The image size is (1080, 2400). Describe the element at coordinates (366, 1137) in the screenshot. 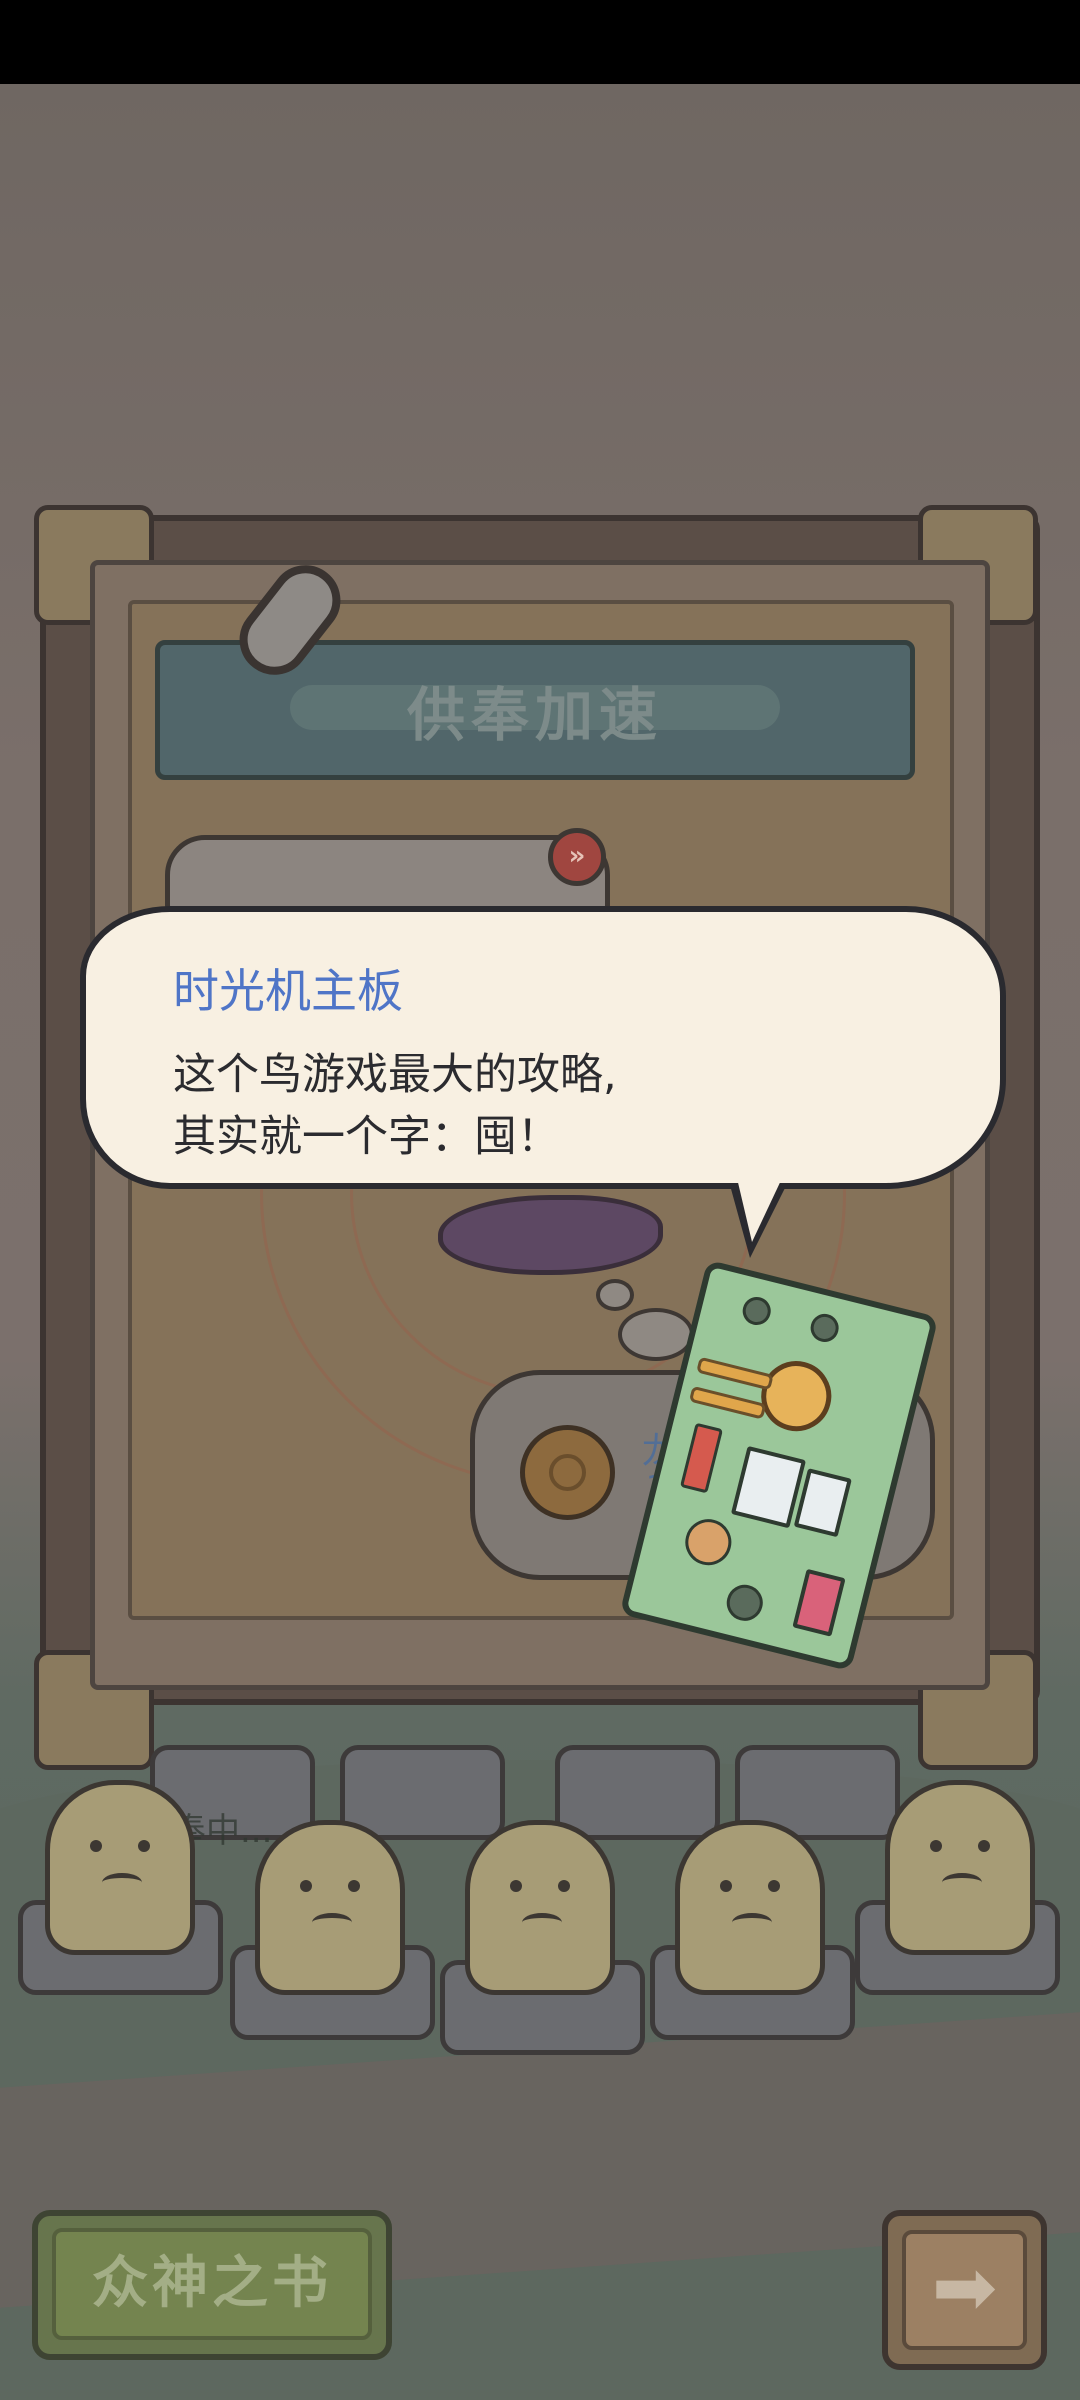

I see `dialog-line-2: 其实就一个字：囤！` at that location.